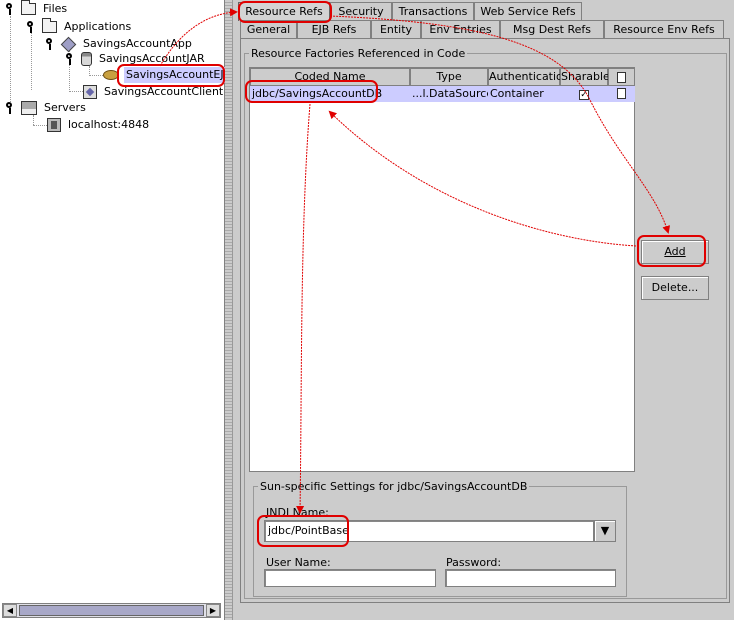 Image resolution: width=734 pixels, height=620 pixels. What do you see at coordinates (528, 11) in the screenshot?
I see `tab-web-service-refs: Web Service Refs` at bounding box center [528, 11].